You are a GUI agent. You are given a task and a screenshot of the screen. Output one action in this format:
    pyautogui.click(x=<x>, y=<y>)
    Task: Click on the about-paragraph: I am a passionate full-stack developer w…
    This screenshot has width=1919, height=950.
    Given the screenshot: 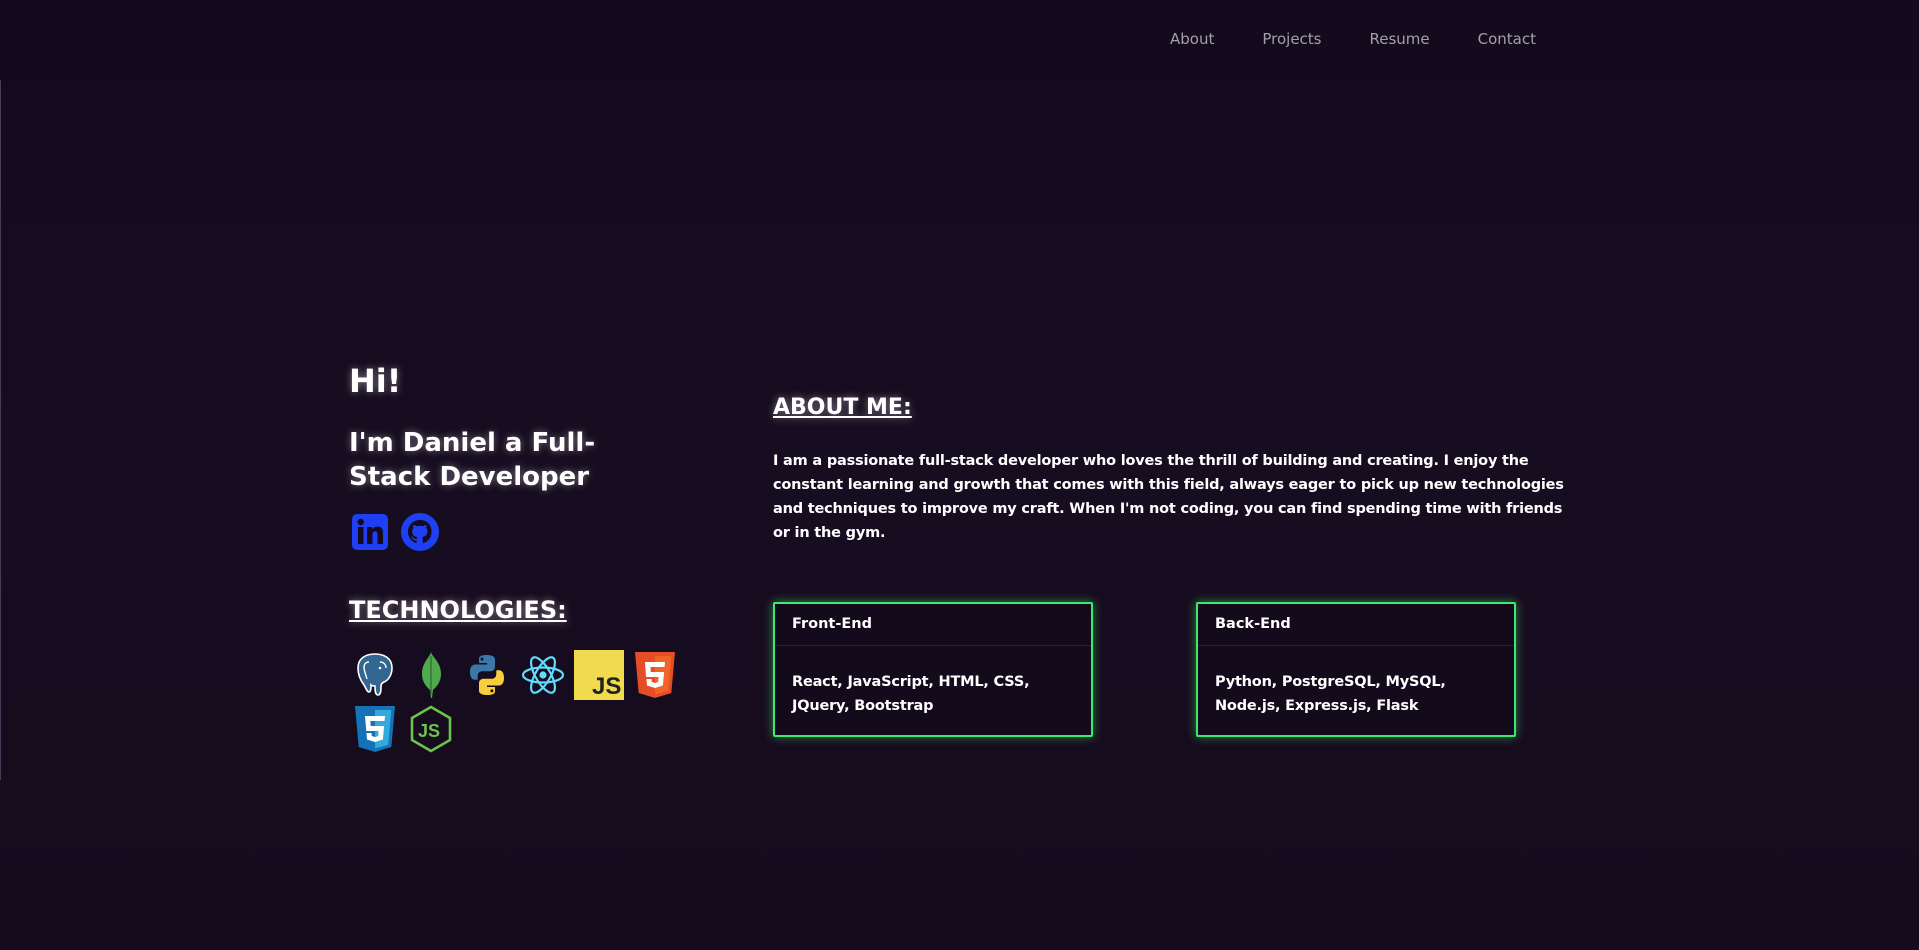 What is the action you would take?
    pyautogui.click(x=1168, y=497)
    